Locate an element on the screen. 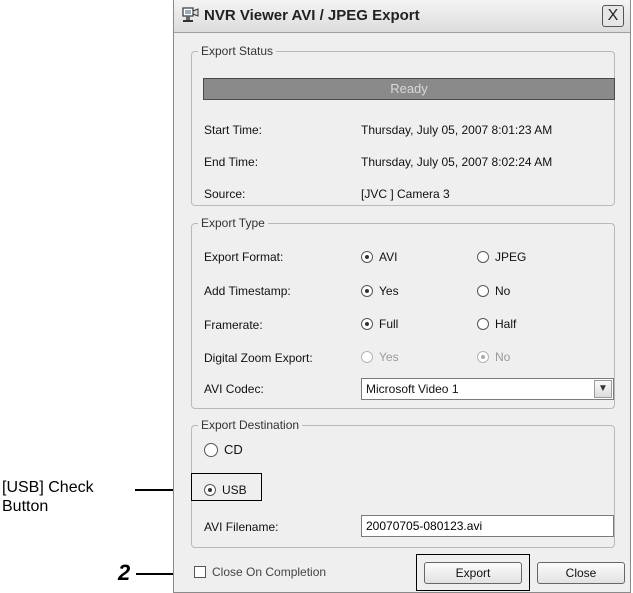 The image size is (633, 593). radio-timestamp-yes: Yes is located at coordinates (380, 291).